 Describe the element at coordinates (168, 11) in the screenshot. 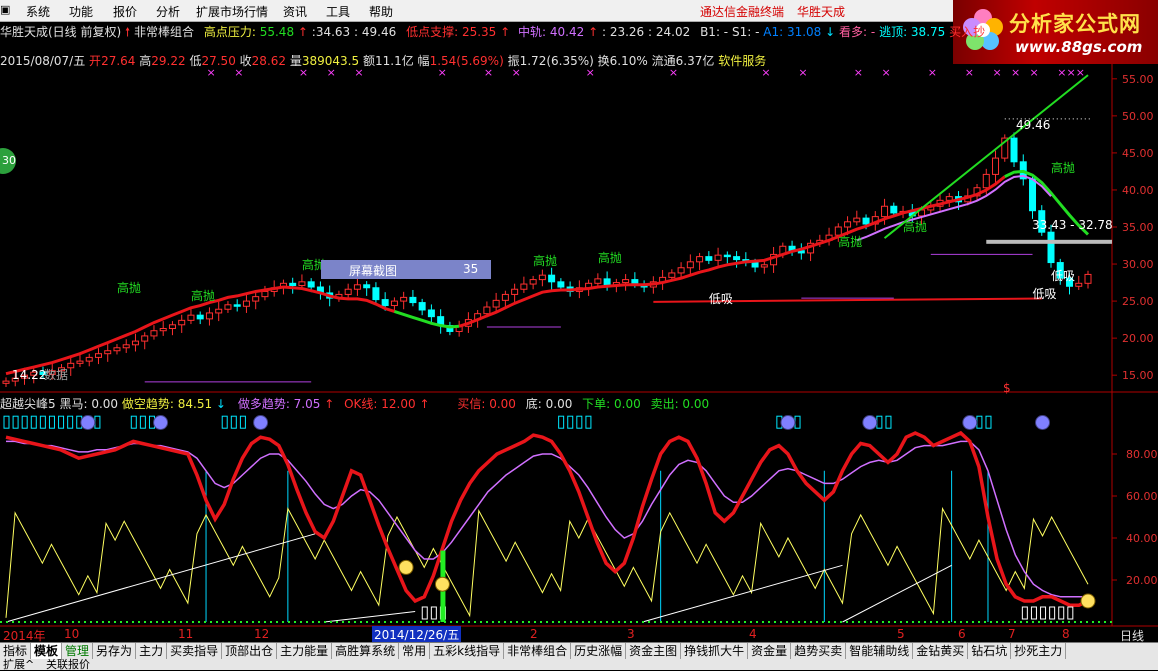

I see `menu-item-analysis: 分析` at that location.